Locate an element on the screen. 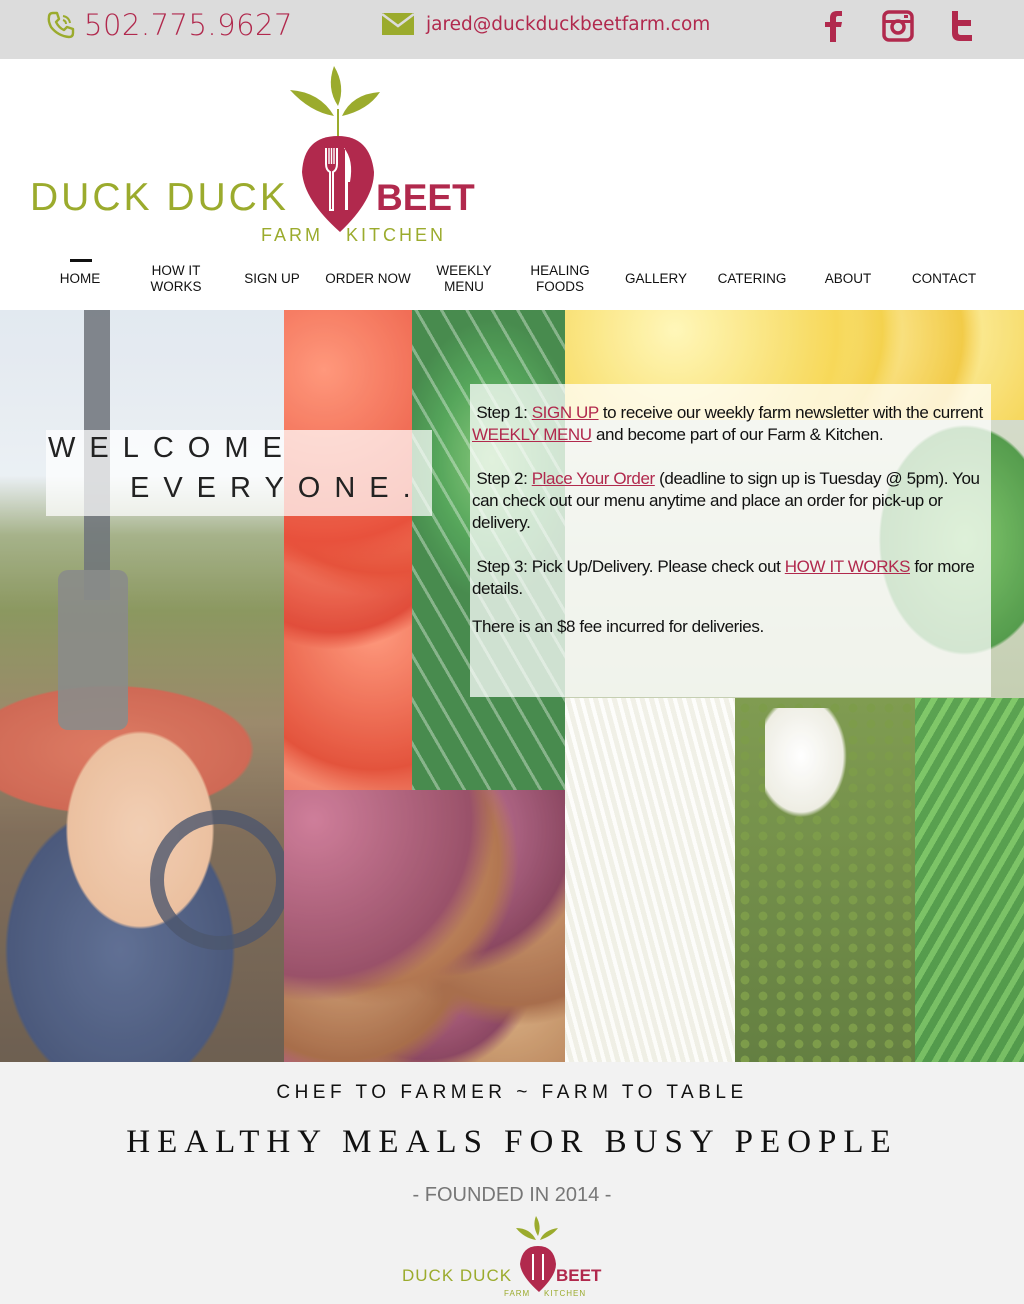  nav-label: ABOUT is located at coordinates (848, 278).